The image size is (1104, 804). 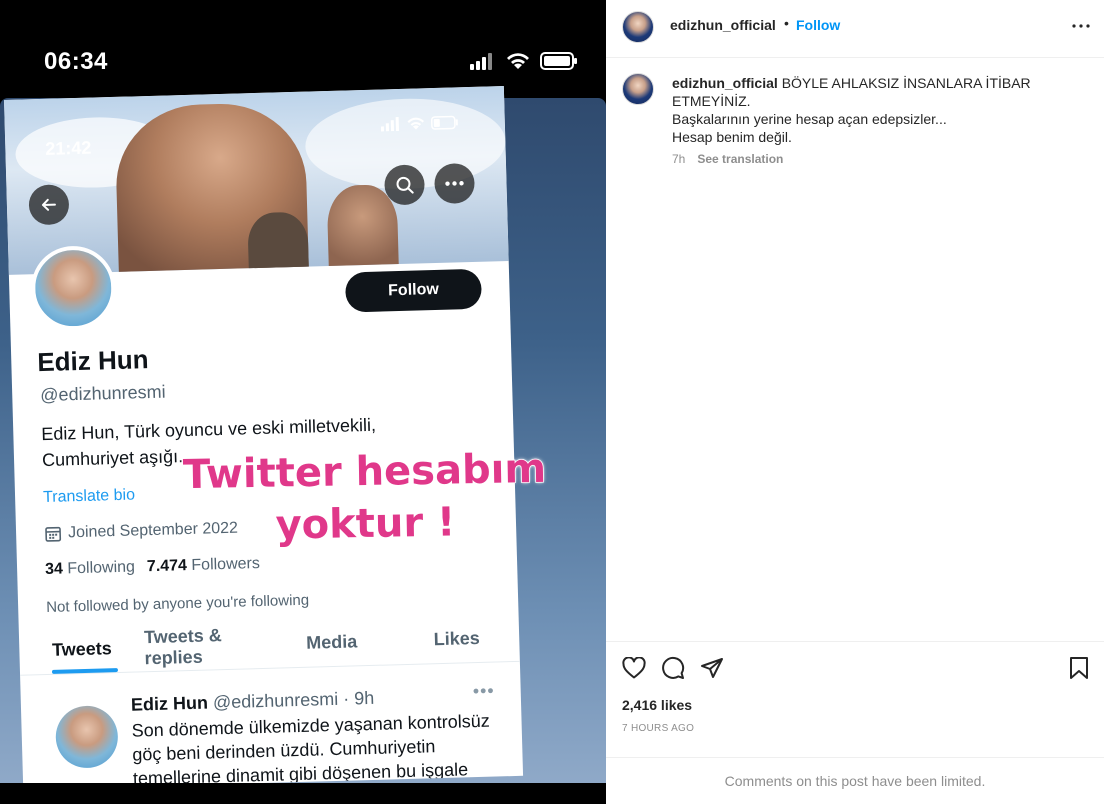 What do you see at coordinates (53, 534) in the screenshot?
I see `calendar-icon` at bounding box center [53, 534].